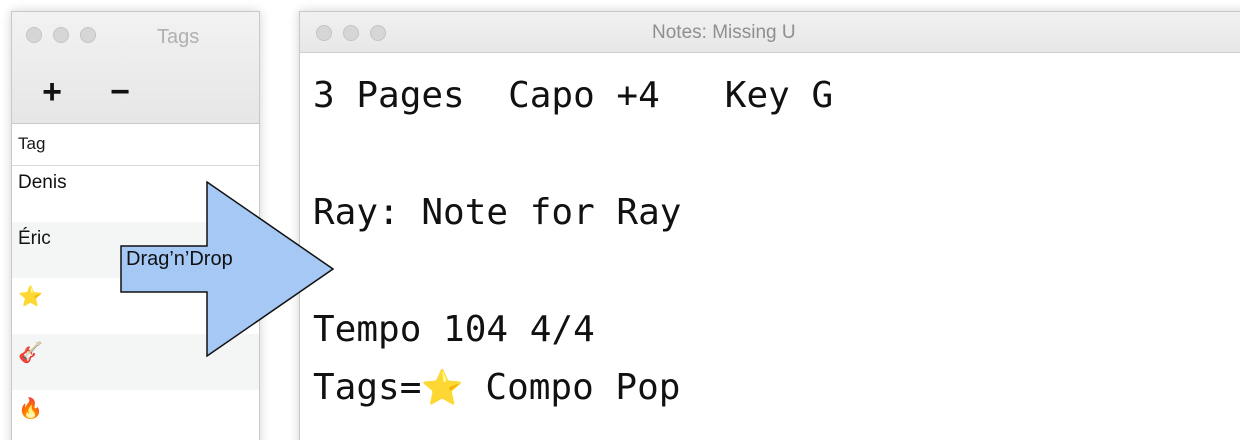 This screenshot has height=440, width=1240. Describe the element at coordinates (34, 238) in the screenshot. I see `tag-label: Éric` at that location.